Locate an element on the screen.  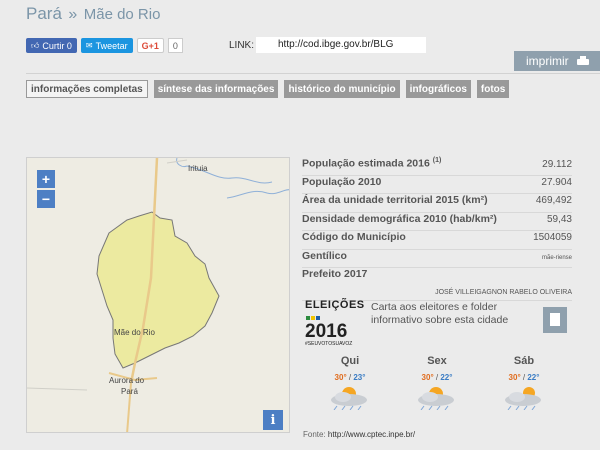
footnote-marker: (1) is located at coordinates (437, 160).